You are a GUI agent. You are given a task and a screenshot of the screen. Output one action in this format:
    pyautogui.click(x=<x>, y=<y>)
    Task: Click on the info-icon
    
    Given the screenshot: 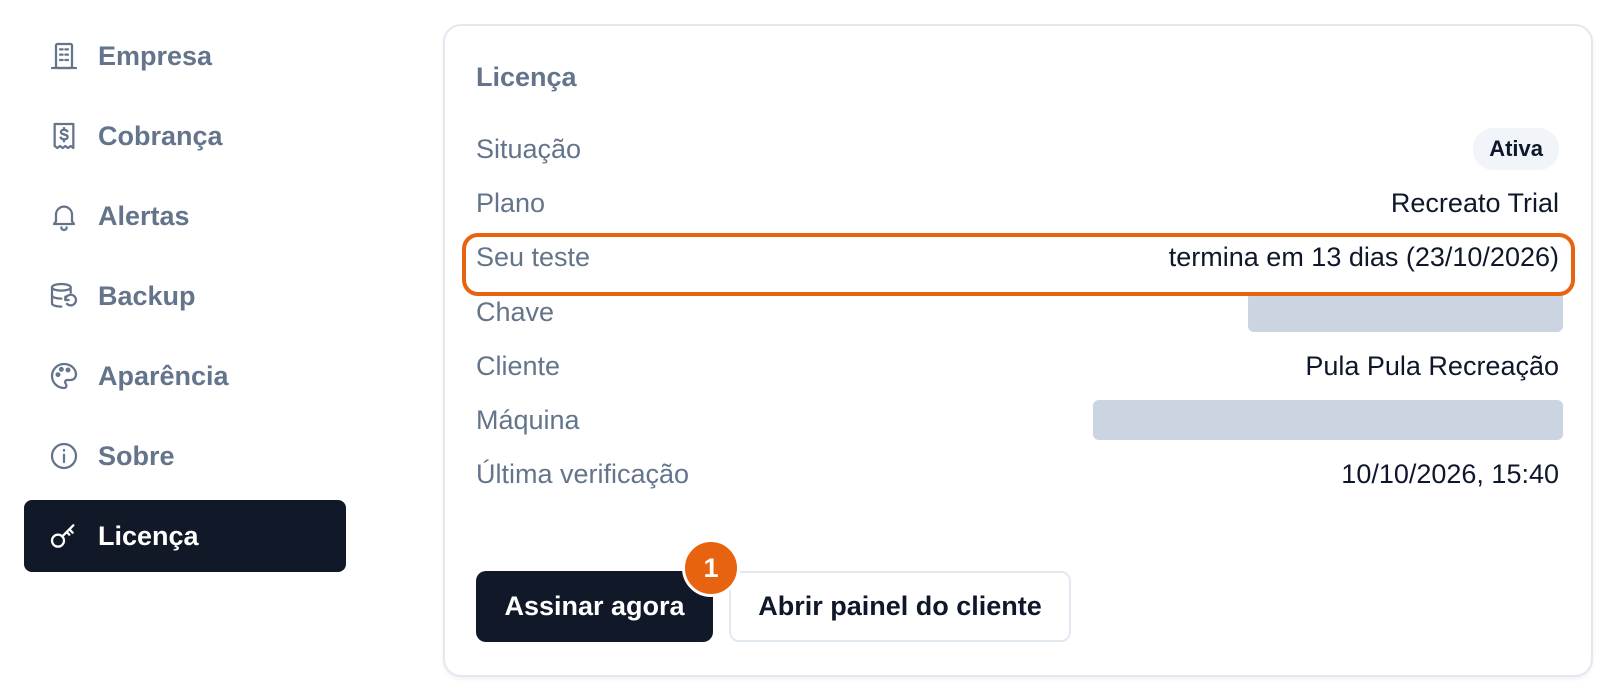 What is the action you would take?
    pyautogui.click(x=64, y=456)
    